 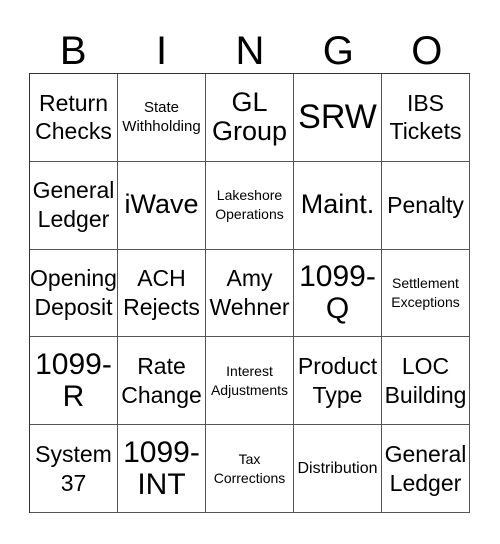 I want to click on bingo-cell-line: IBS, so click(x=425, y=102).